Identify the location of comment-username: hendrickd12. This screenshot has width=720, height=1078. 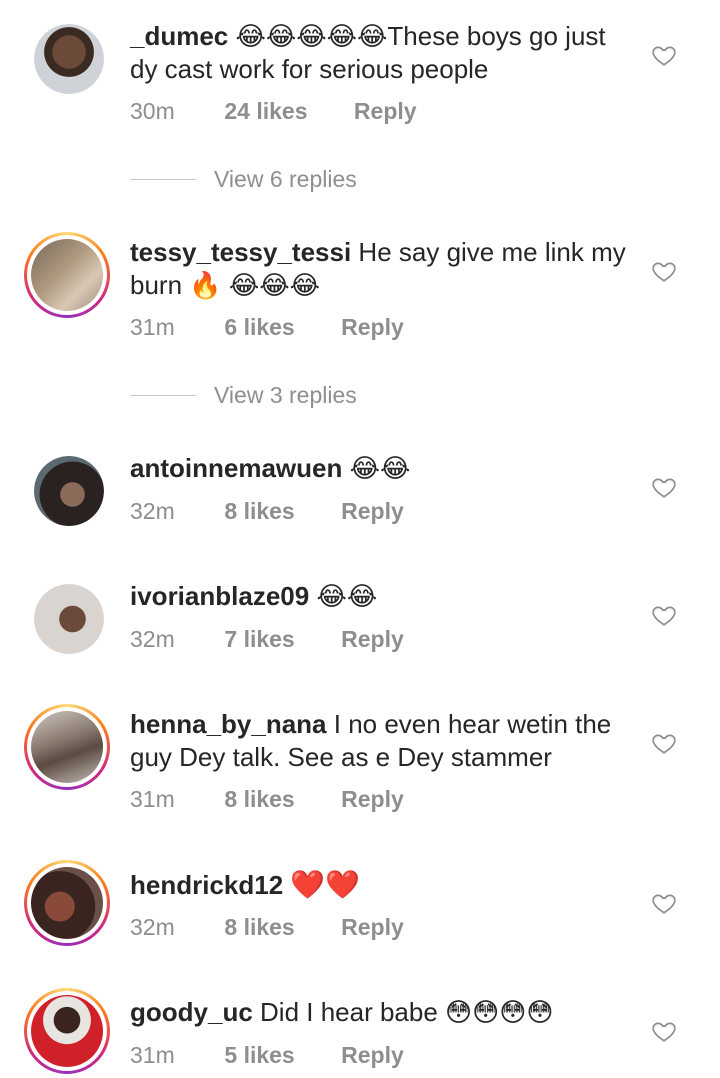
(206, 885).